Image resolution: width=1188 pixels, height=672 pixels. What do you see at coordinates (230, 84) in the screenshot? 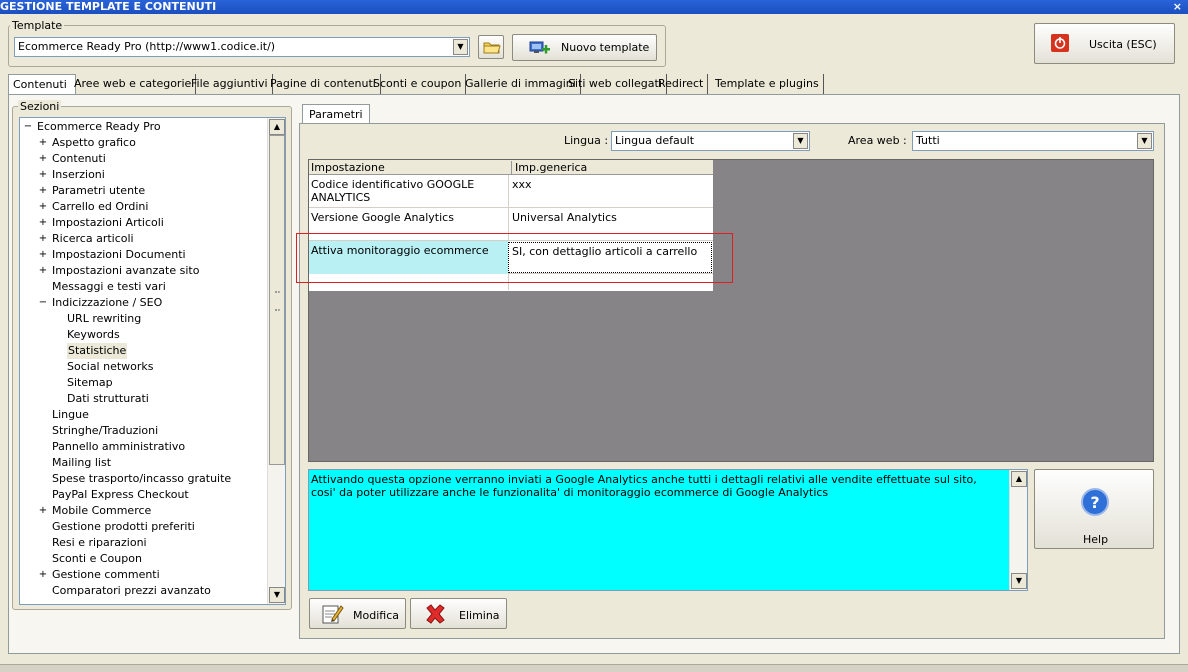
I see `tab-file-aggiuntivi: File aggiuntivi` at bounding box center [230, 84].